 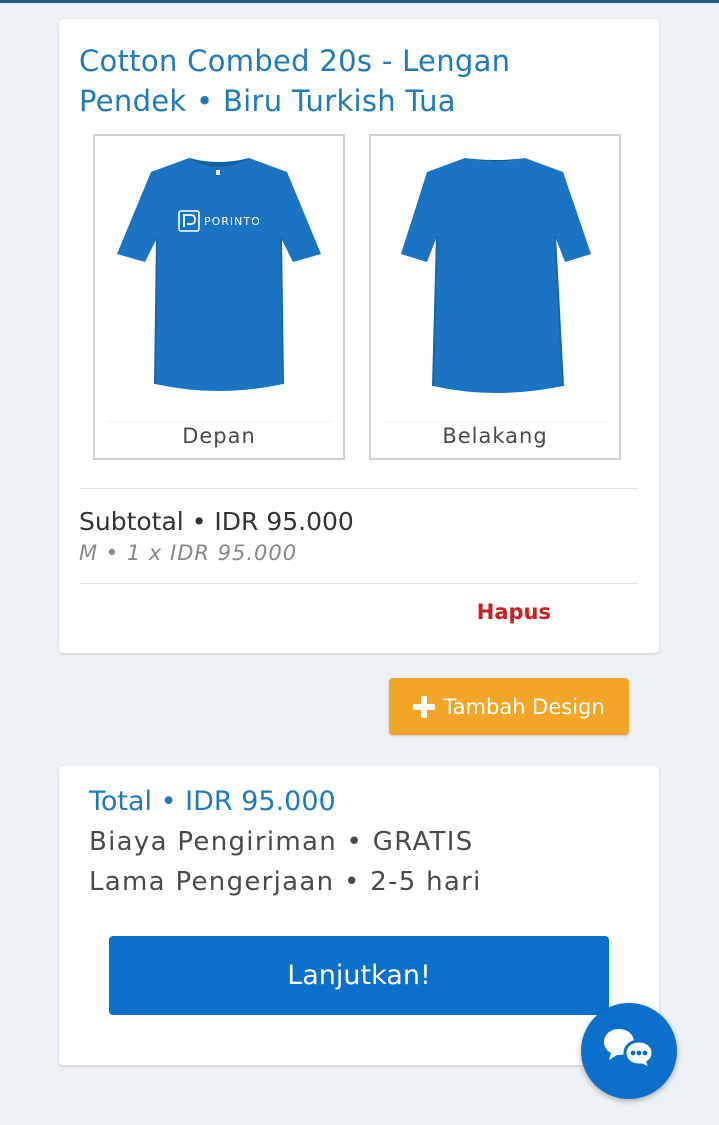 What do you see at coordinates (285, 882) in the screenshot?
I see `production-time-text: Lama Pengerjaan • 2-5 hari` at bounding box center [285, 882].